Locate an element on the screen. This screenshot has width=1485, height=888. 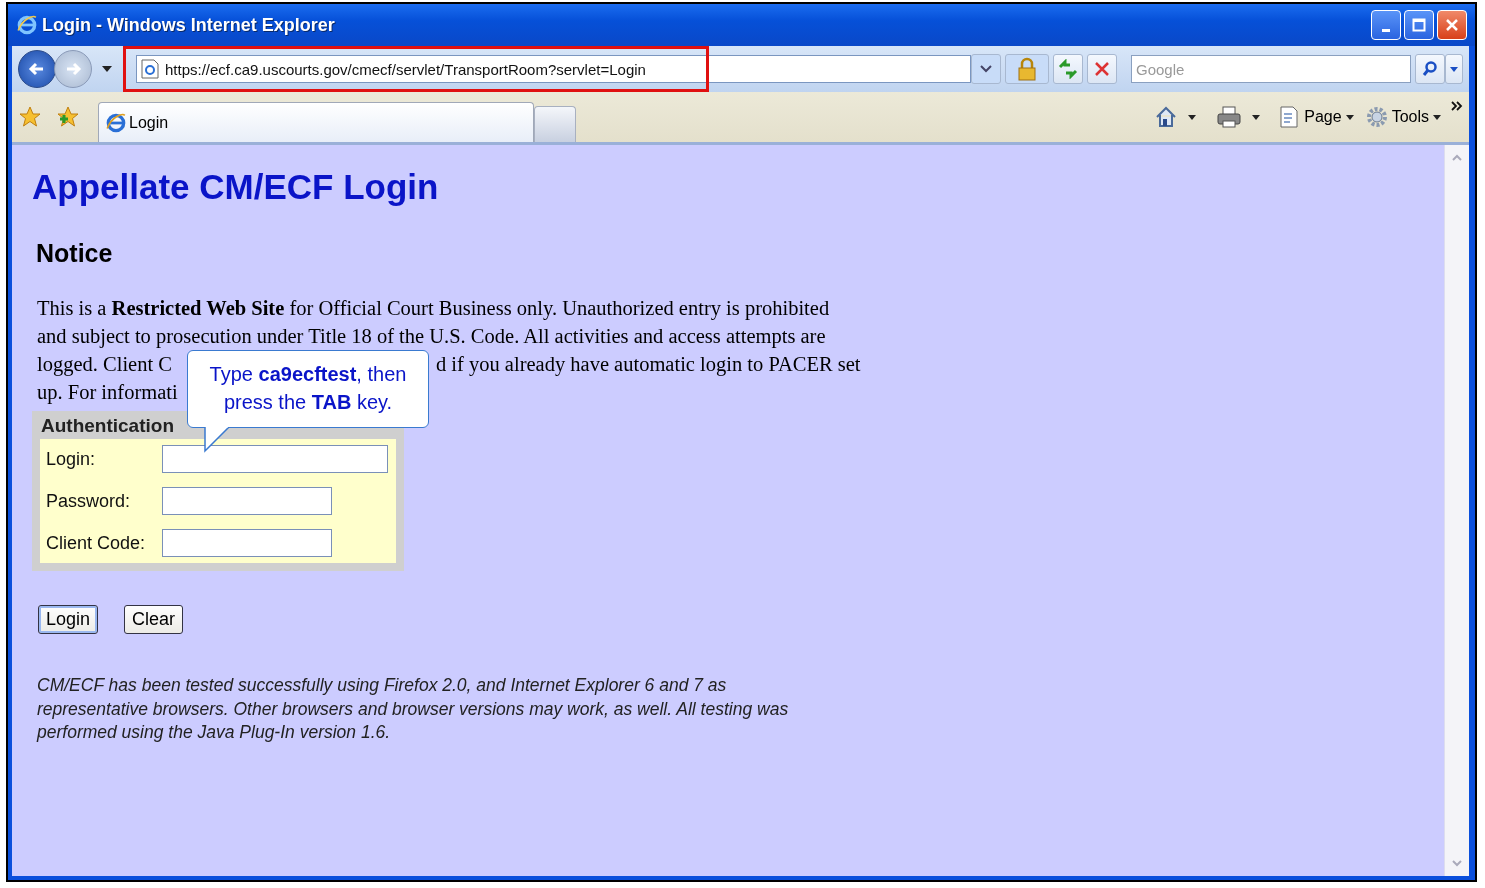
maximize-icon is located at coordinates (1419, 25).